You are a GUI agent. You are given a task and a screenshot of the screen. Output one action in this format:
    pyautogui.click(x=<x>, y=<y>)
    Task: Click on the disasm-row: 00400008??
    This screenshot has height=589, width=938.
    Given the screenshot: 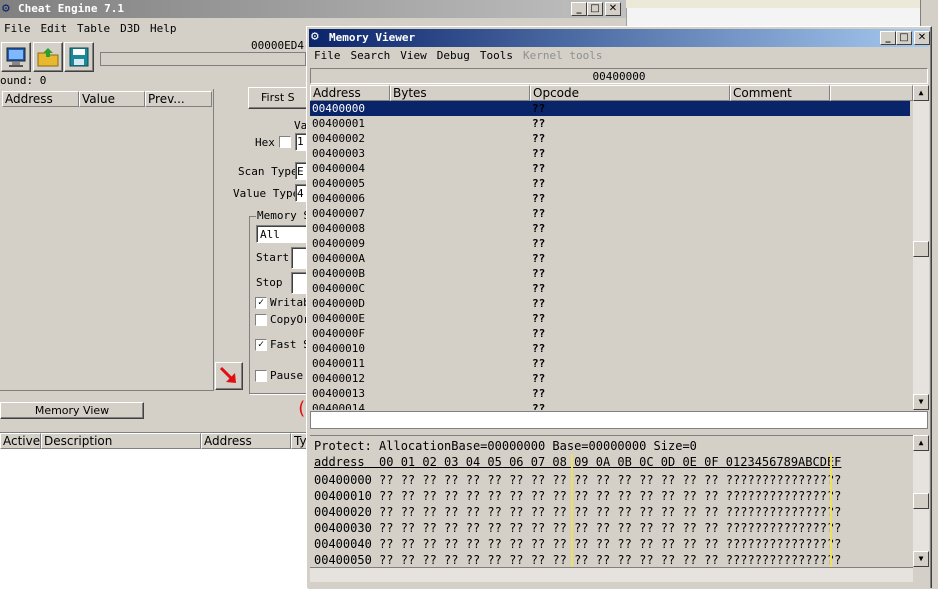 What is the action you would take?
    pyautogui.click(x=610, y=228)
    